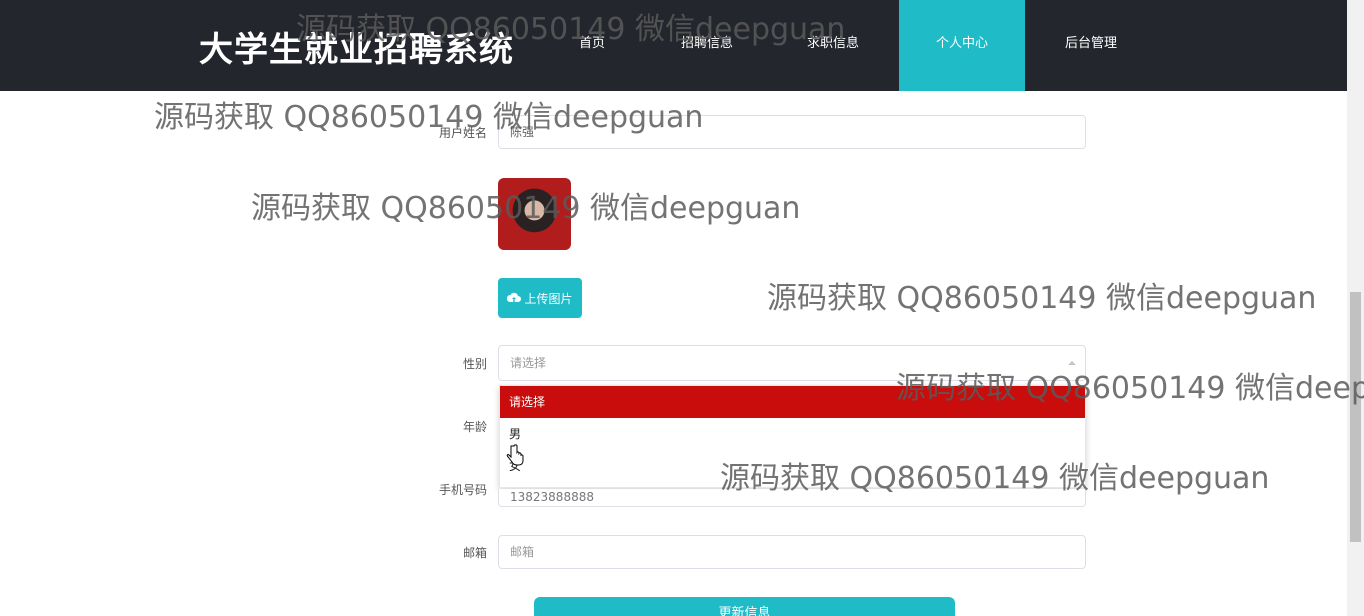 This screenshot has height=616, width=1364. I want to click on watermark: 源码获取 QQ86050149 微信deepguan, so click(1042, 298).